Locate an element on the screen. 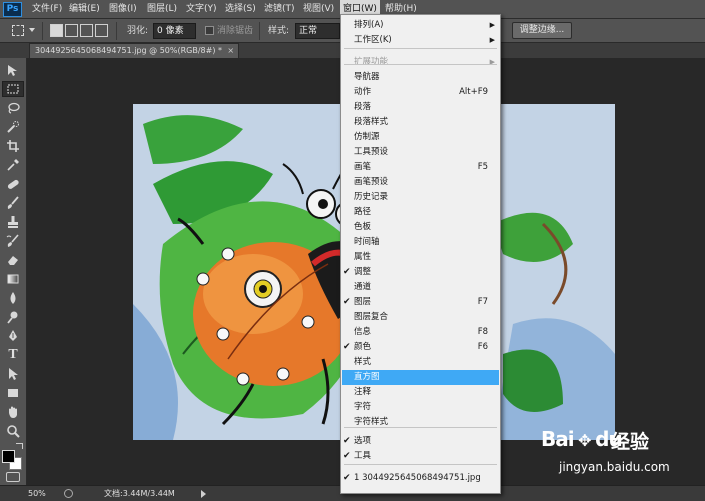 The width and height of the screenshot is (705, 501). intersect-selection-icon is located at coordinates (101, 30).